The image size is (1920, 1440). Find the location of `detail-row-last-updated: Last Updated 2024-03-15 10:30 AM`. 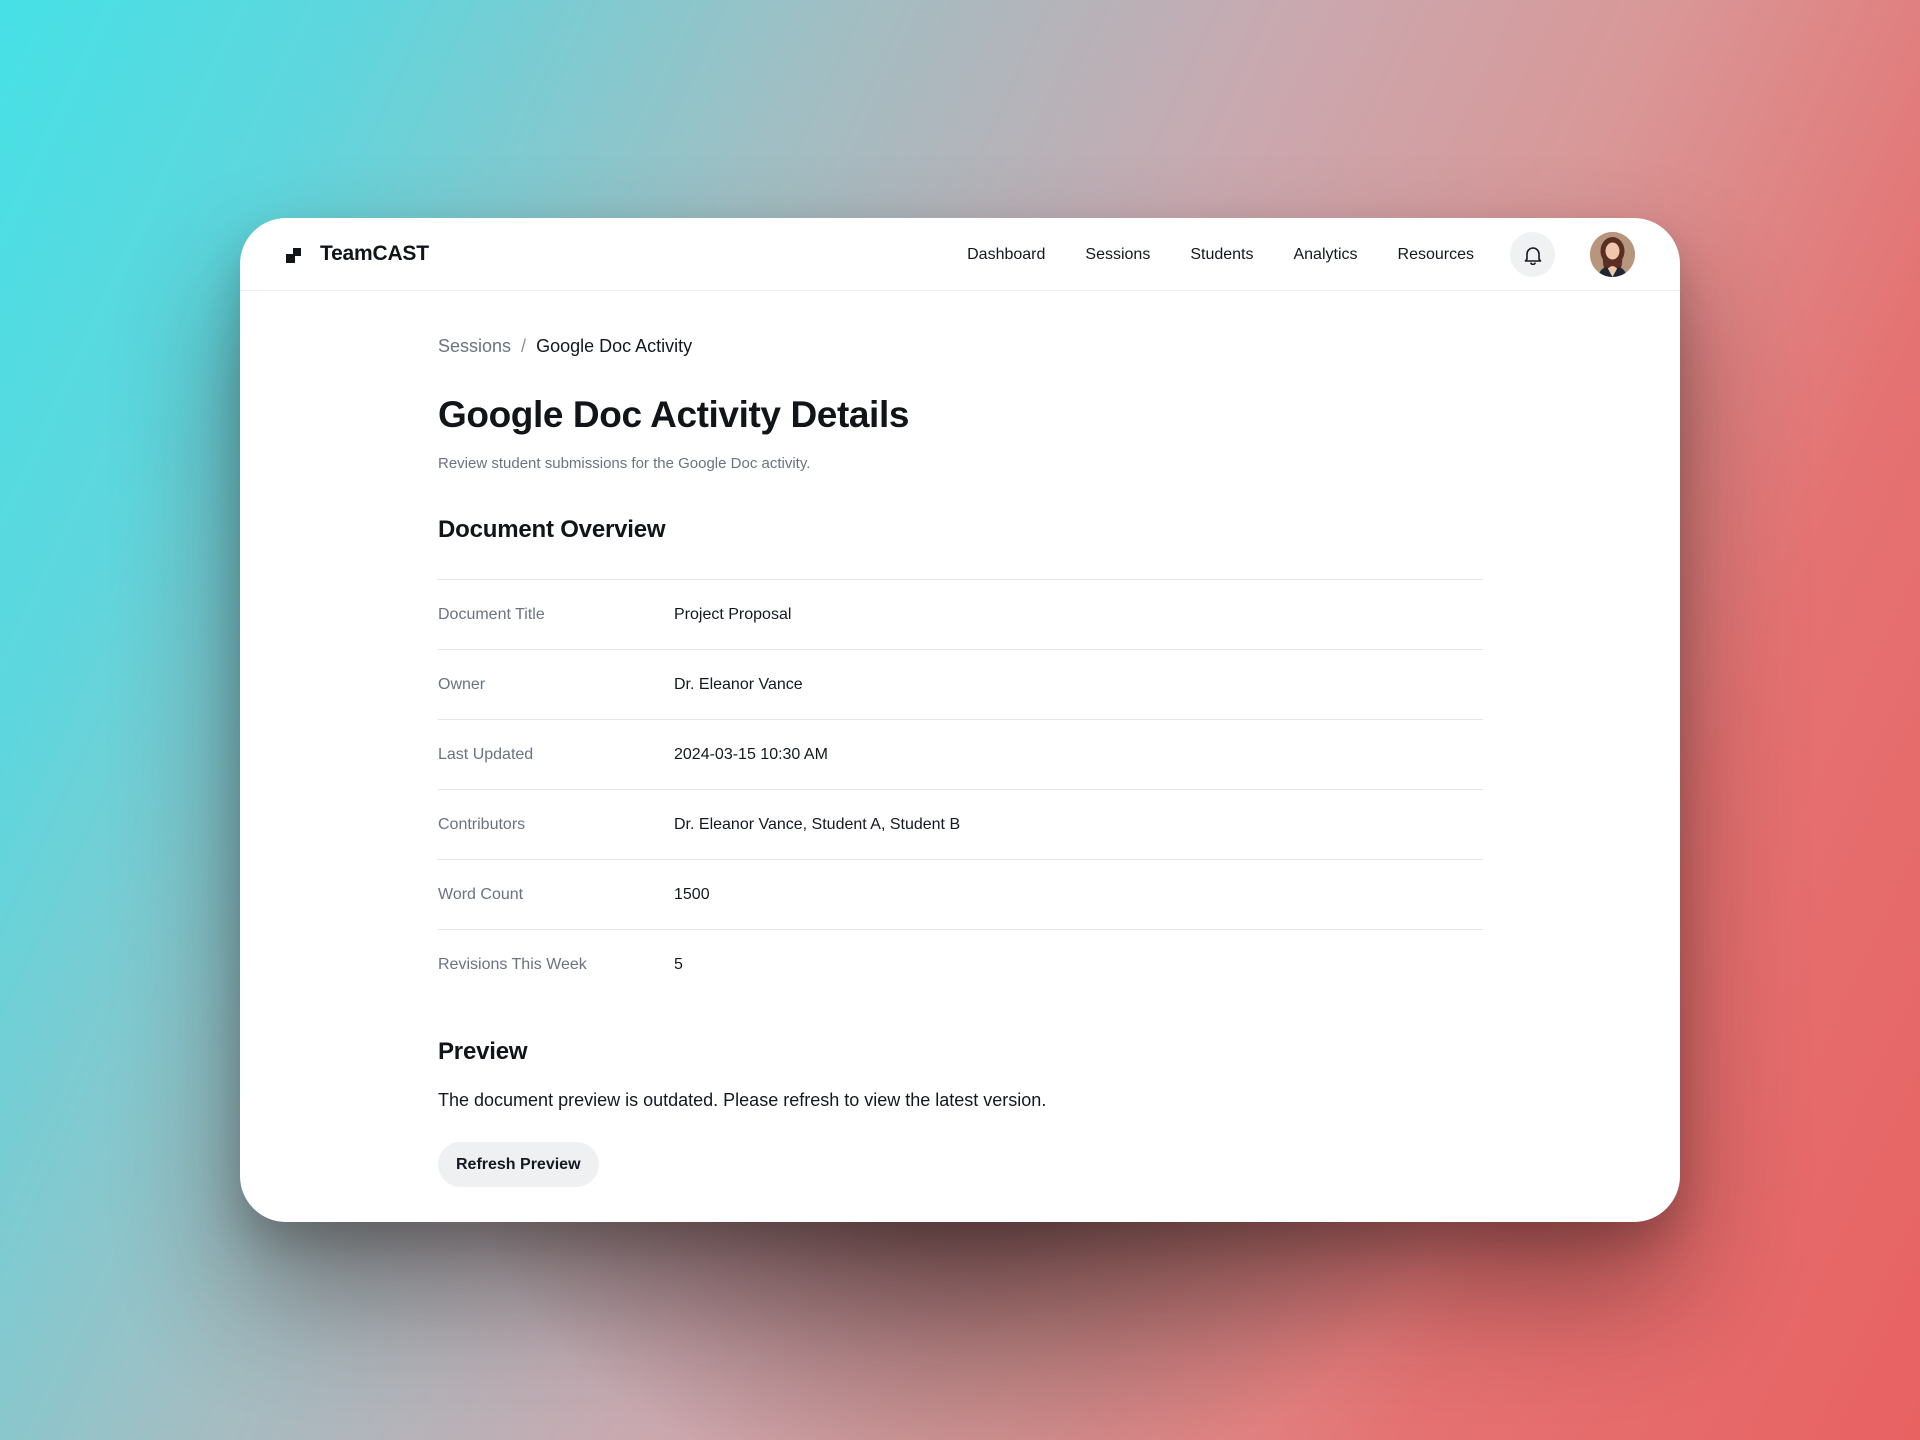

detail-row-last-updated: Last Updated 2024-03-15 10:30 AM is located at coordinates (960, 754).